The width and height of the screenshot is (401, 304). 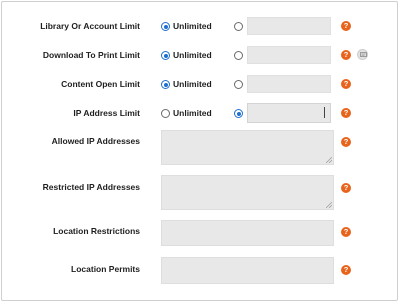 I want to click on ip-address-limit-custom-radio, so click(x=238, y=113).